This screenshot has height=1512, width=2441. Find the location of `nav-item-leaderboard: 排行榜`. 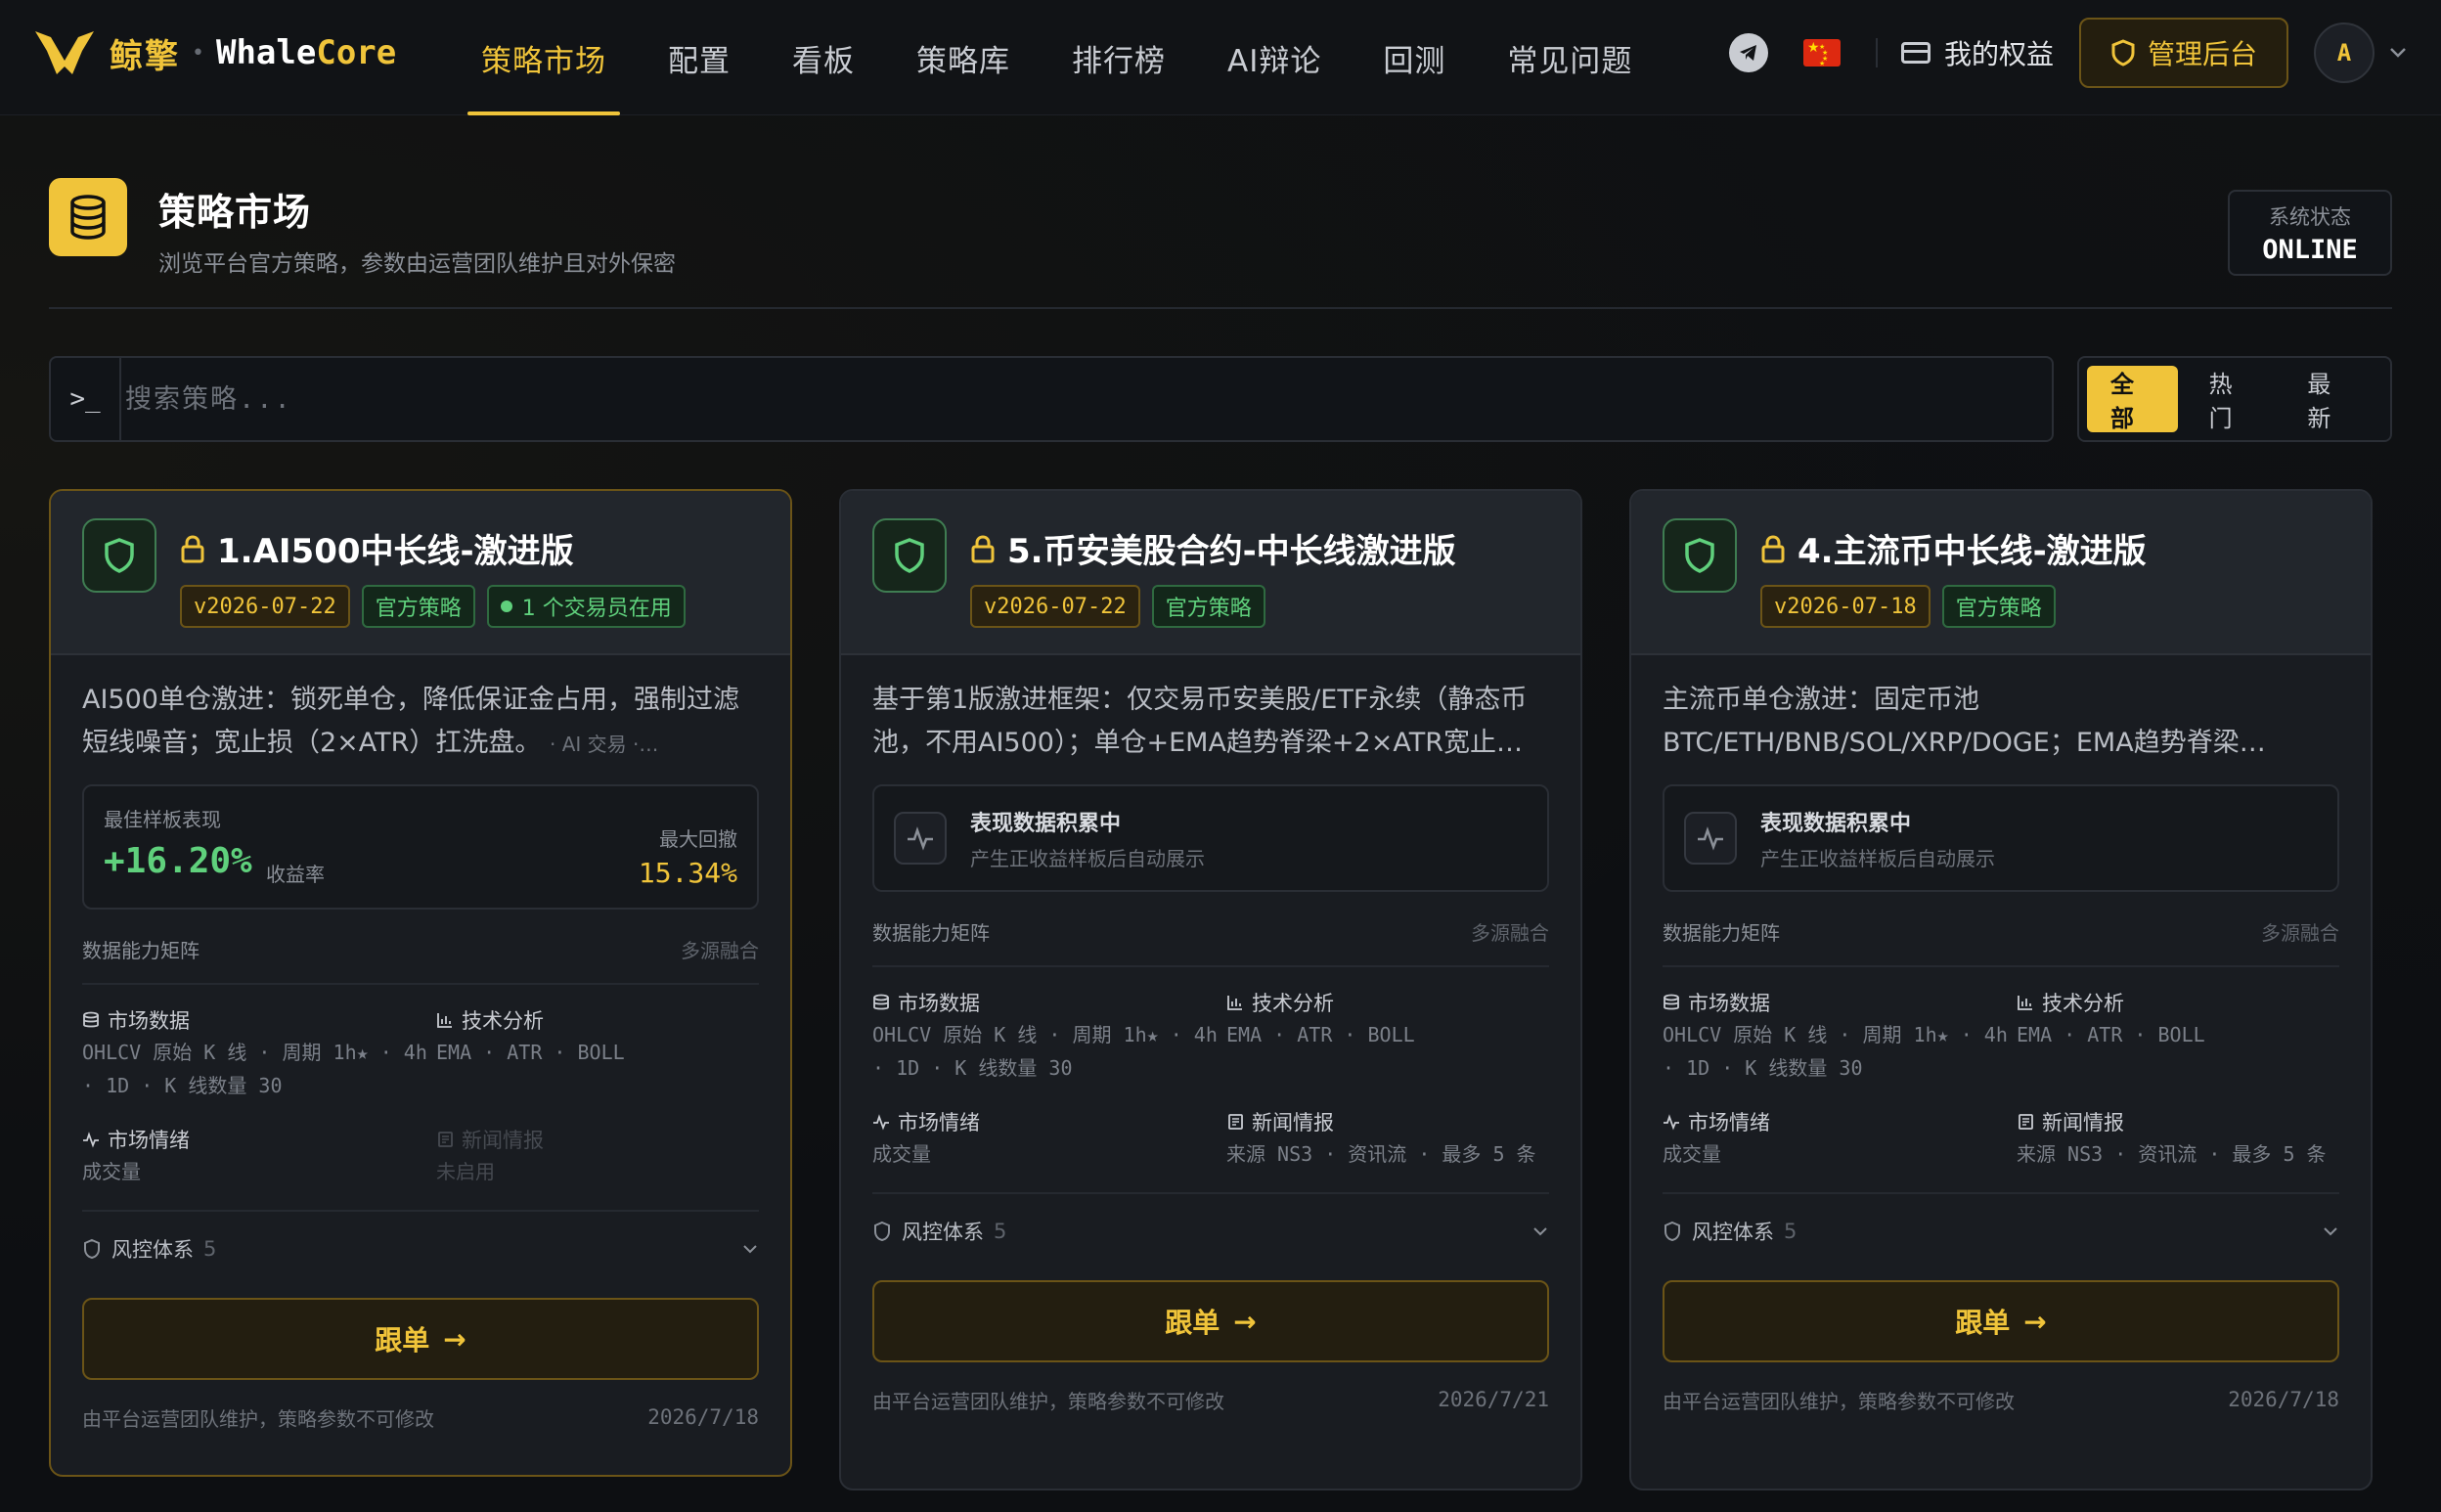

nav-item-leaderboard: 排行榜 is located at coordinates (1118, 58).